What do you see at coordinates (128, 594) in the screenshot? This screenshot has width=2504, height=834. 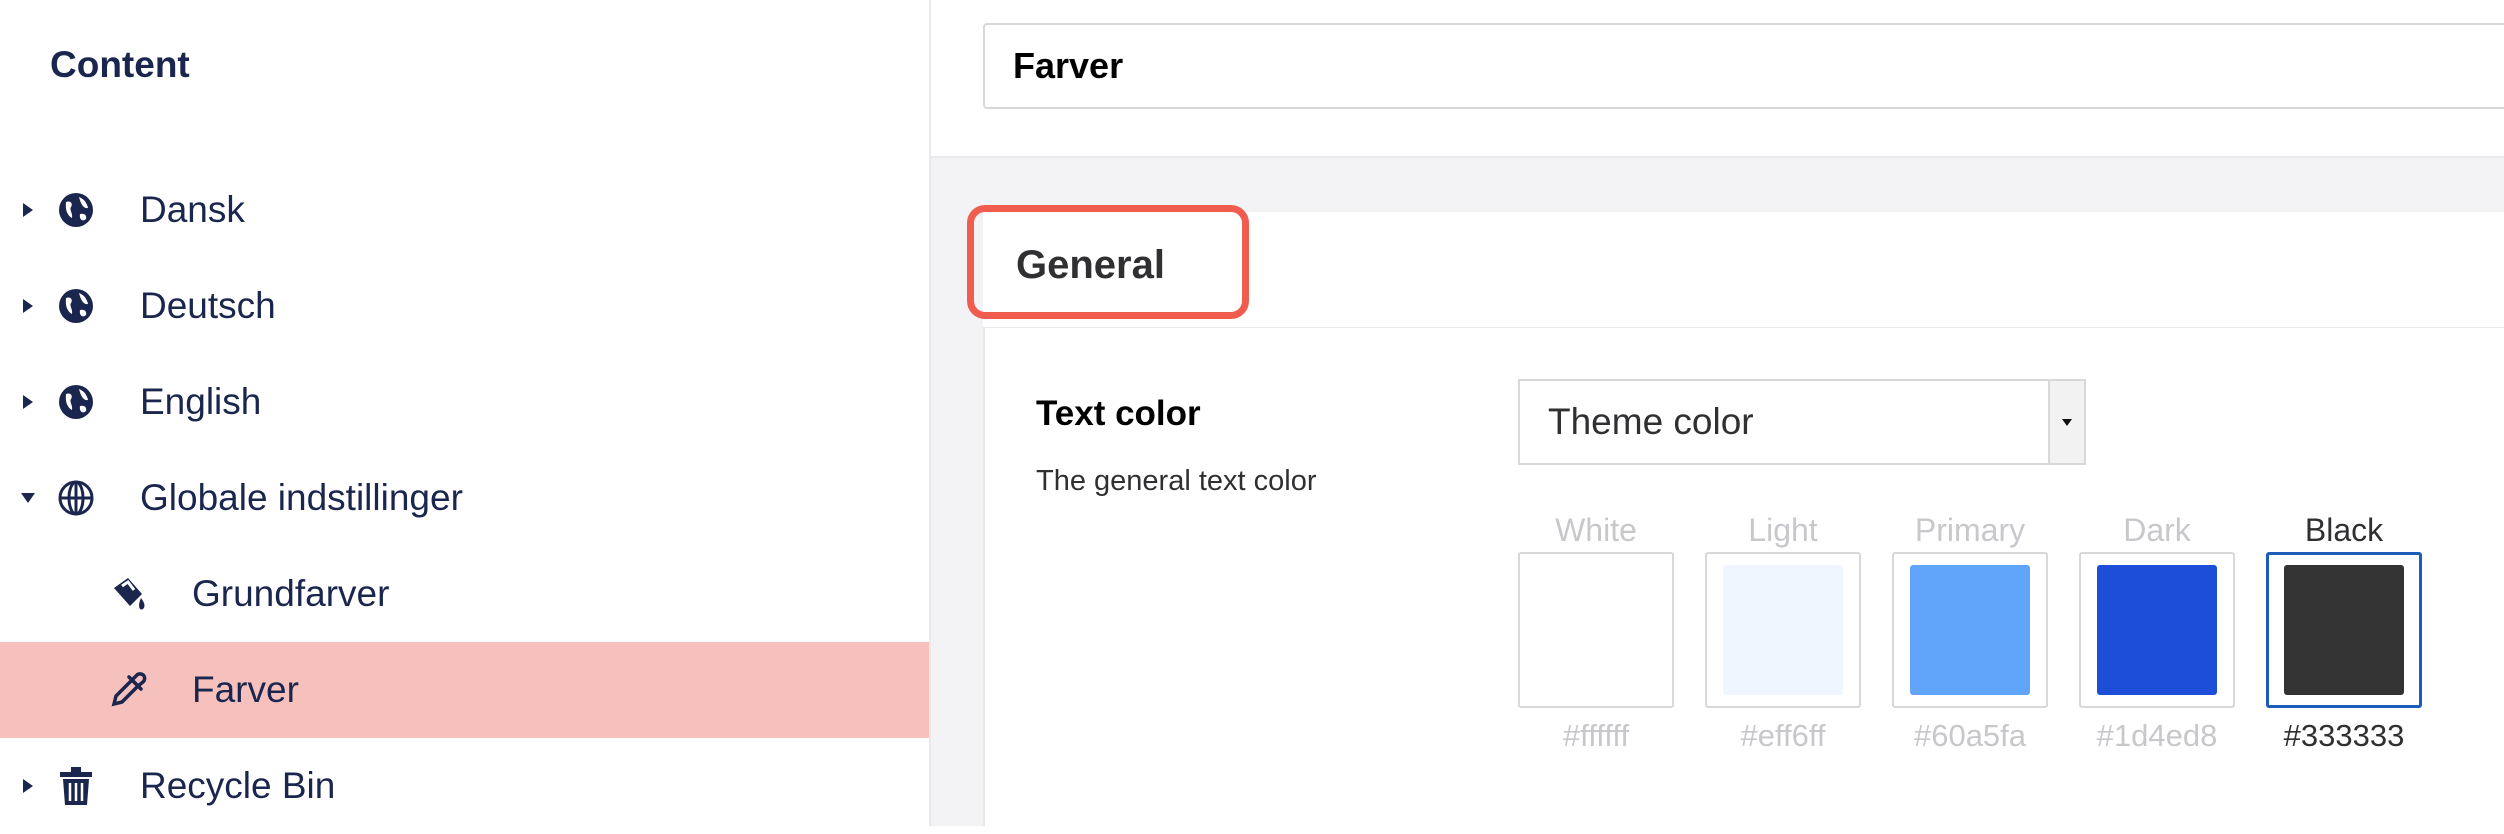 I see `paint-bucket-icon` at bounding box center [128, 594].